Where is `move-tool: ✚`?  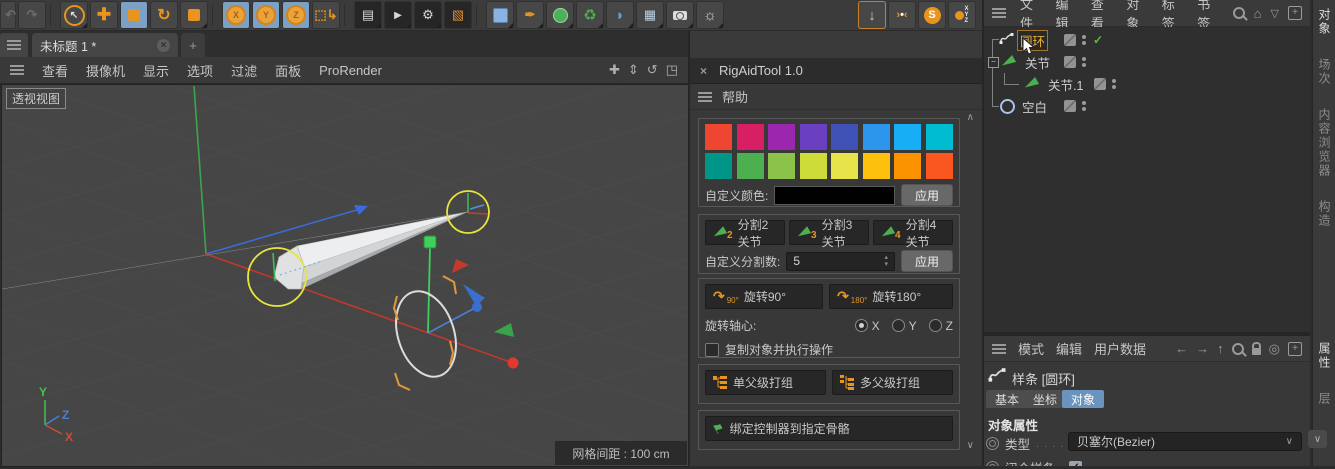 move-tool: ✚ is located at coordinates (104, 15).